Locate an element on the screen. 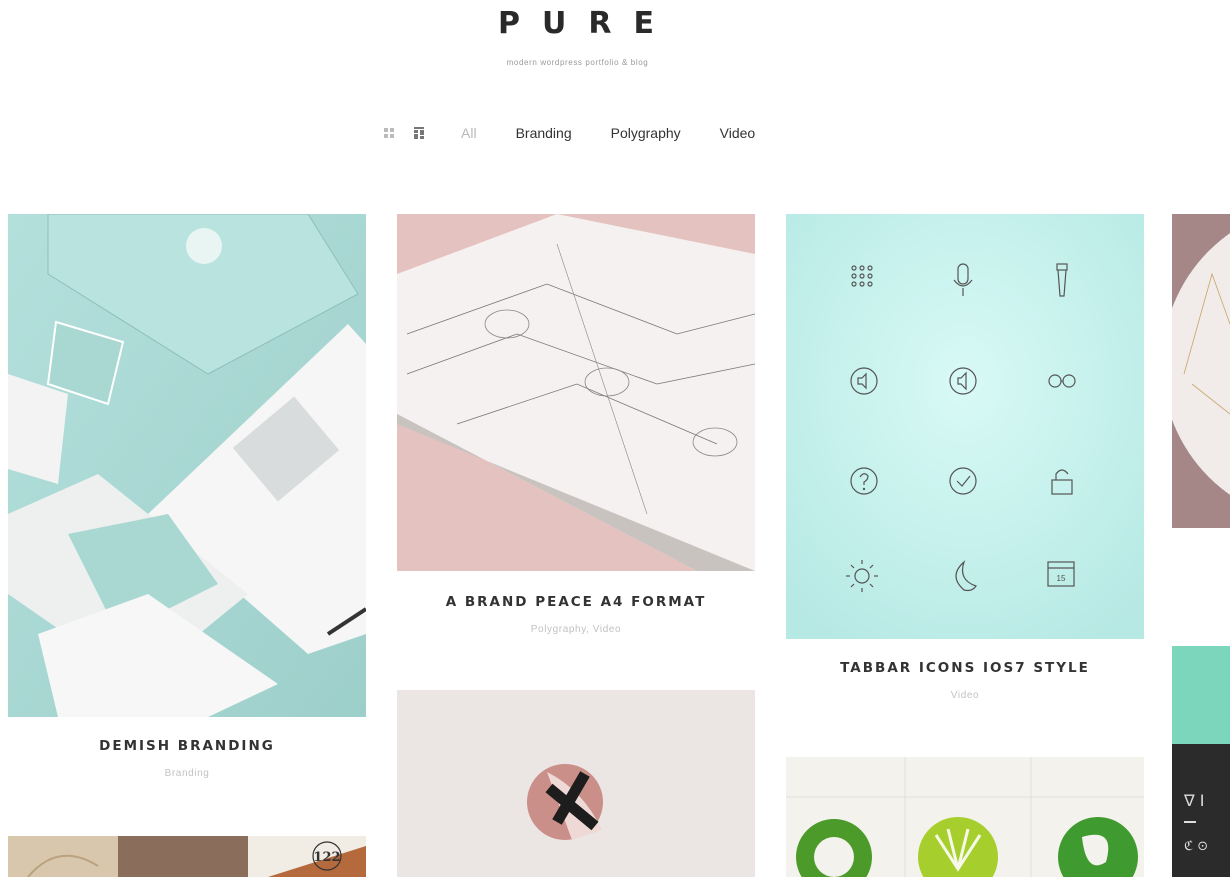 The height and width of the screenshot is (877, 1230). tabbar-icons-image: 15 is located at coordinates (965, 426).